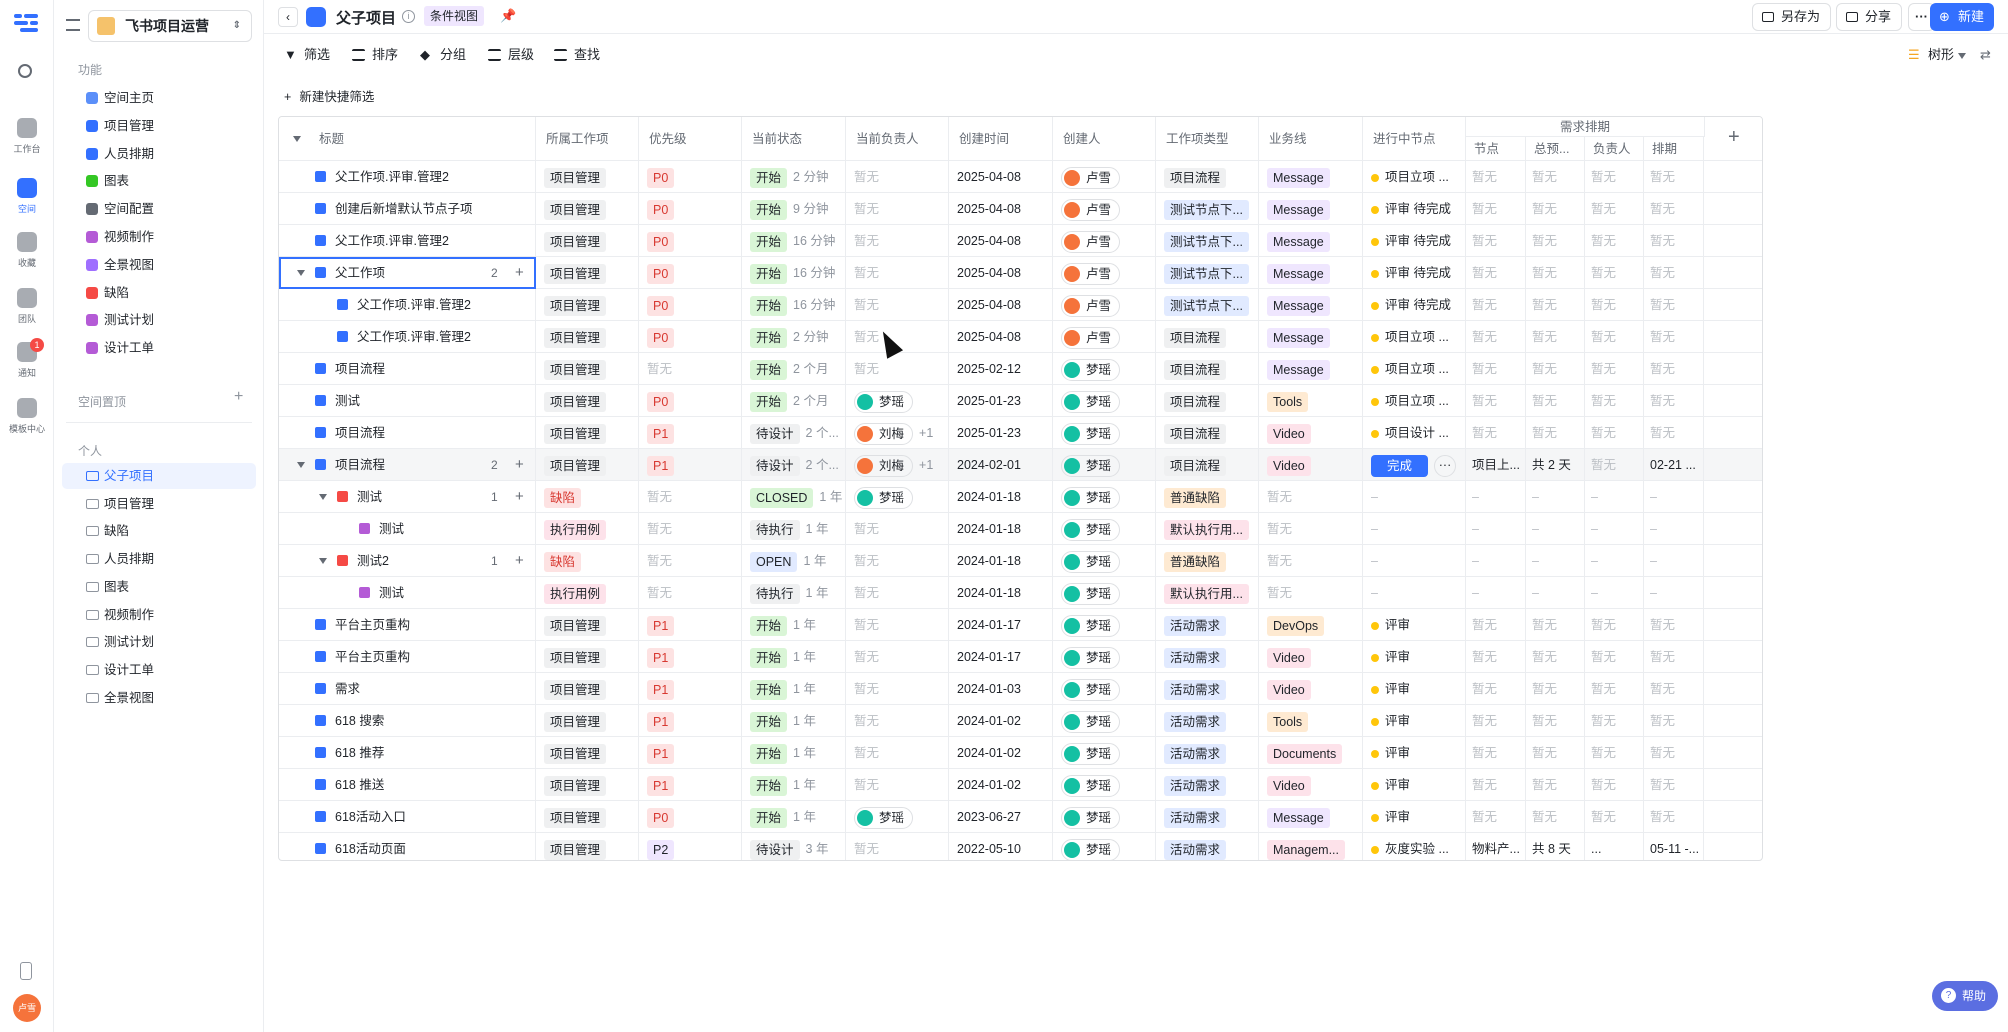 Image resolution: width=2008 pixels, height=1032 pixels. I want to click on quick-filter-button: + 新建快捷筛选, so click(329, 95).